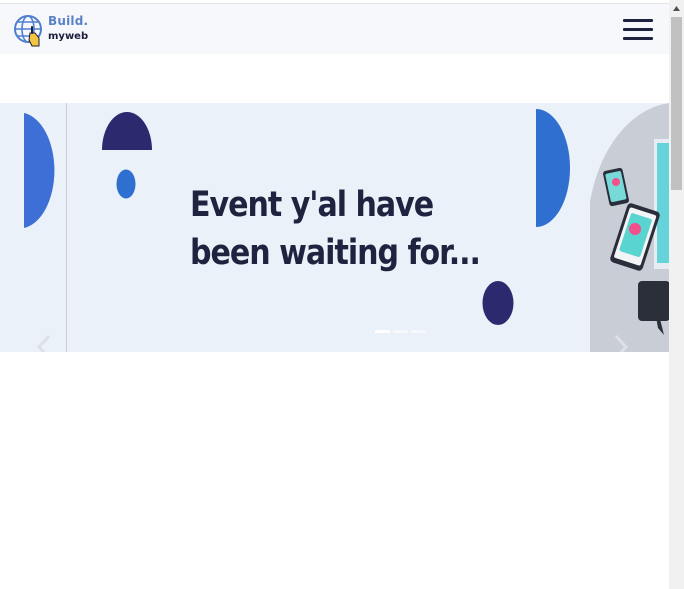  I want to click on carousel-prev-button, so click(45, 342).